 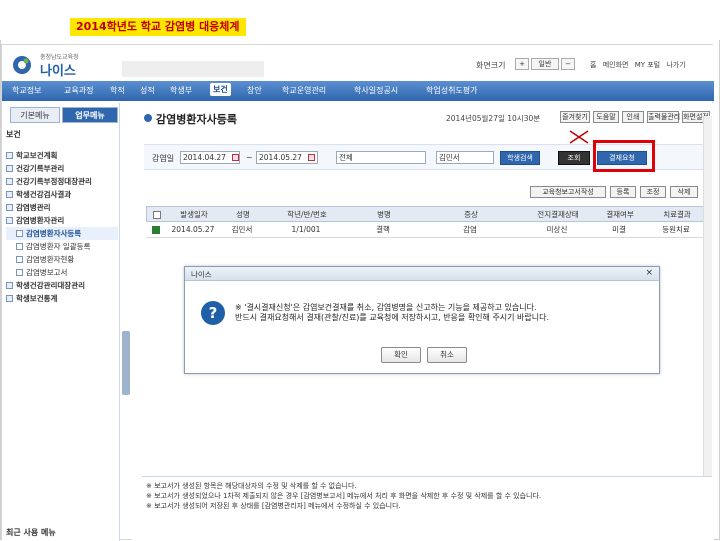 What do you see at coordinates (545, 64) in the screenshot?
I see `zoom-normal-button: 일반` at bounding box center [545, 64].